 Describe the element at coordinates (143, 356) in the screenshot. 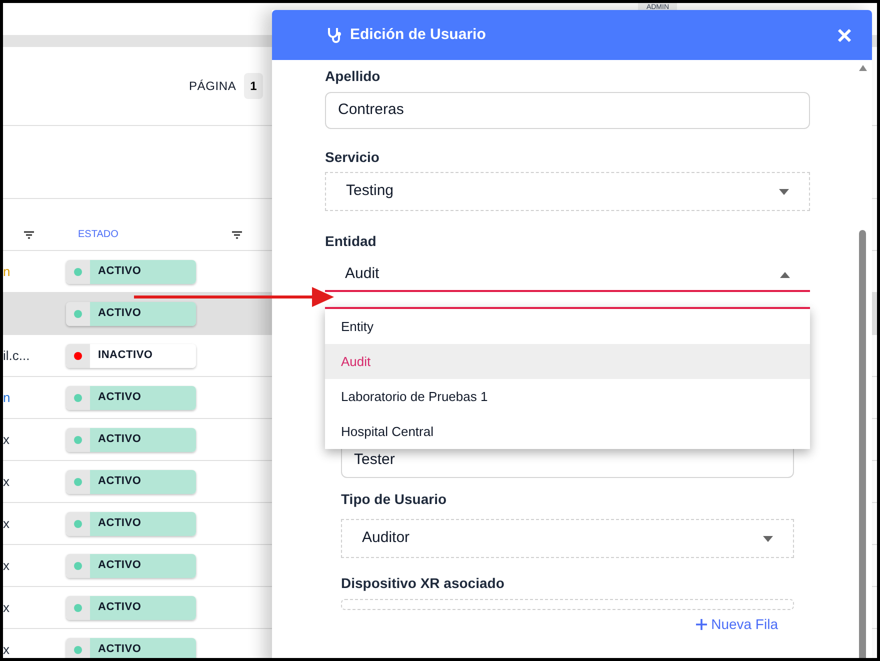

I see `status-text: INACTIVO` at that location.